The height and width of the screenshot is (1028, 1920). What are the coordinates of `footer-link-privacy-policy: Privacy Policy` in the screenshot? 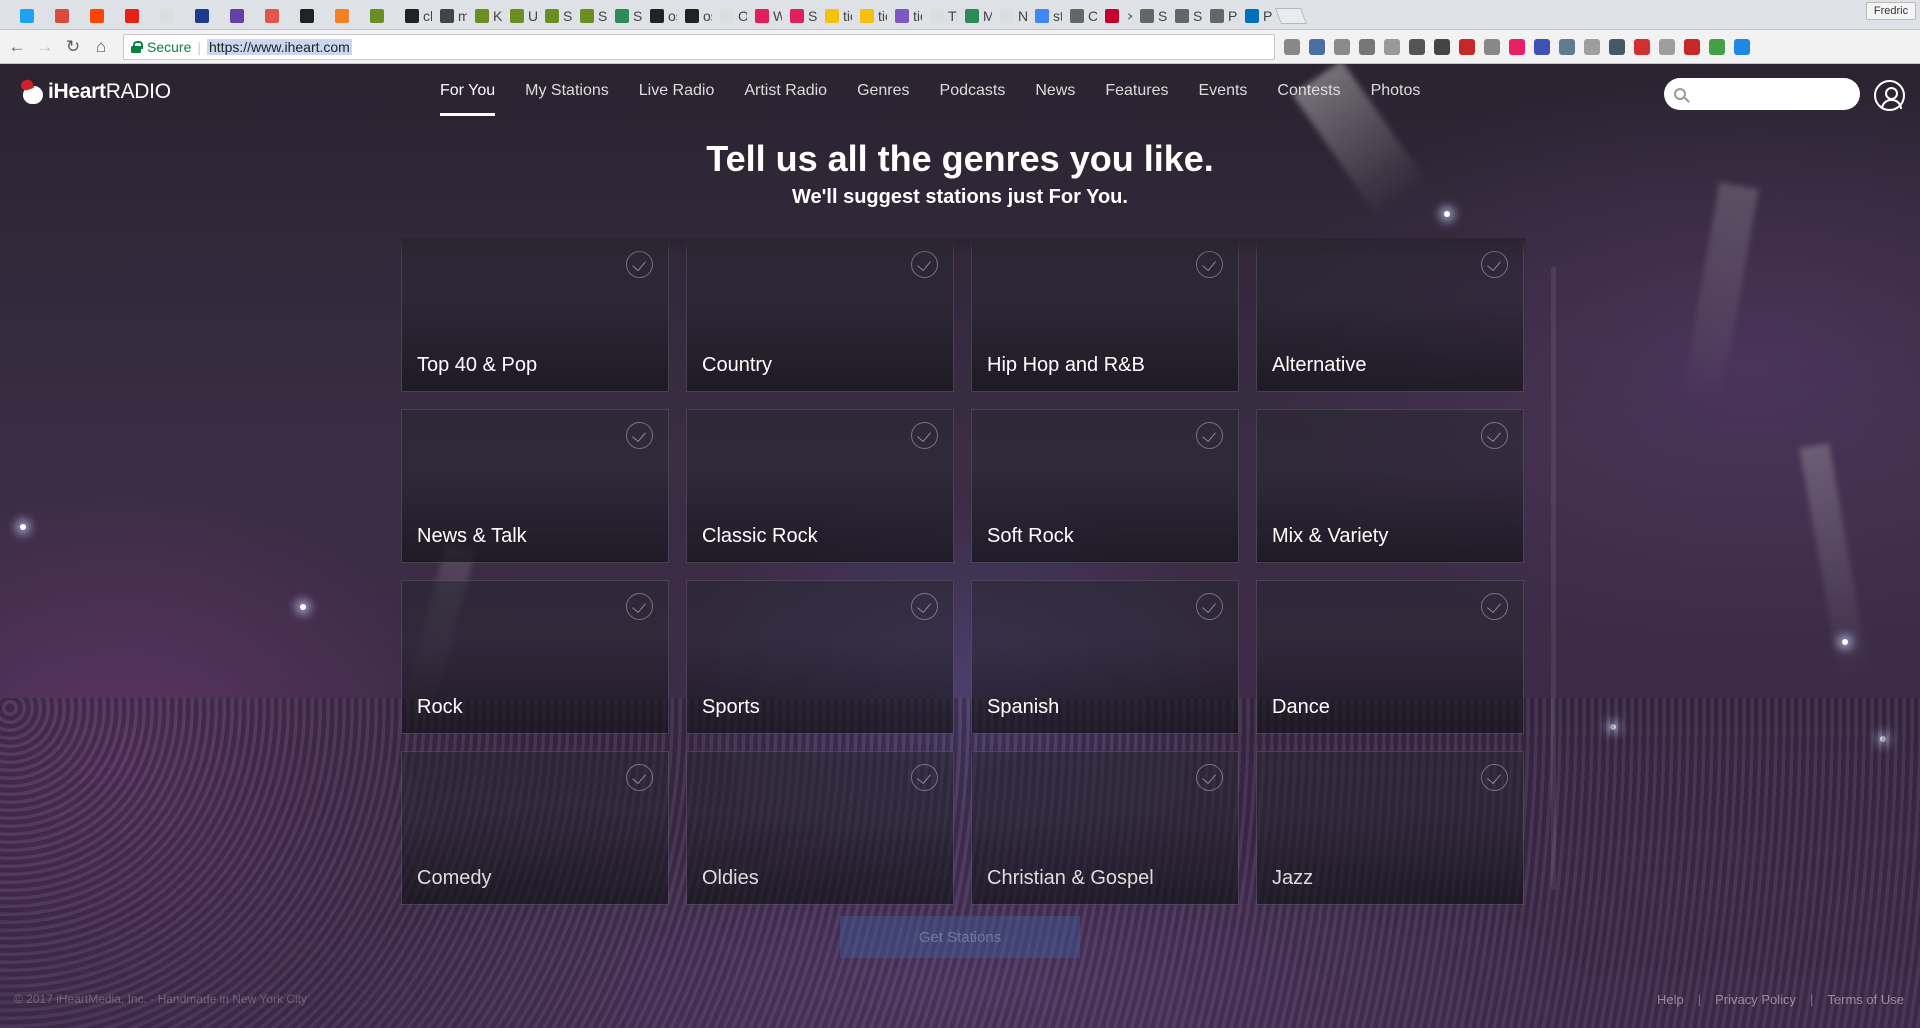 It's located at (1755, 999).